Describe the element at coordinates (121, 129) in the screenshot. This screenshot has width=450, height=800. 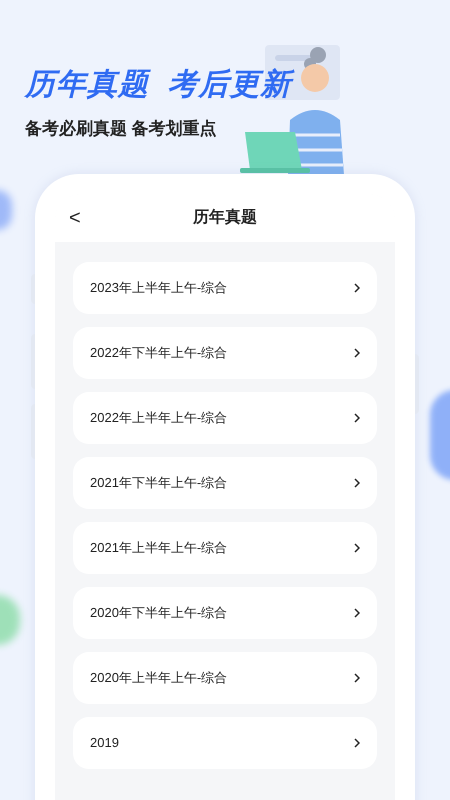
I see `subtitle: 备考必刷真题 备考划重点` at that location.